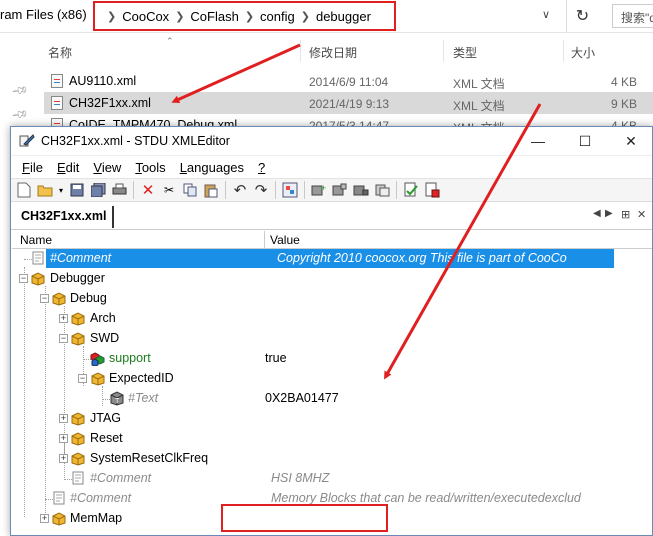  I want to click on column-divider, so click(264, 240).